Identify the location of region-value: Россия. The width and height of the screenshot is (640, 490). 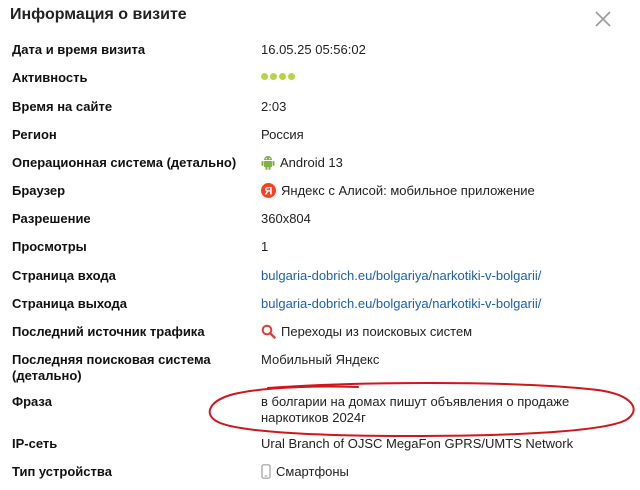
(282, 134).